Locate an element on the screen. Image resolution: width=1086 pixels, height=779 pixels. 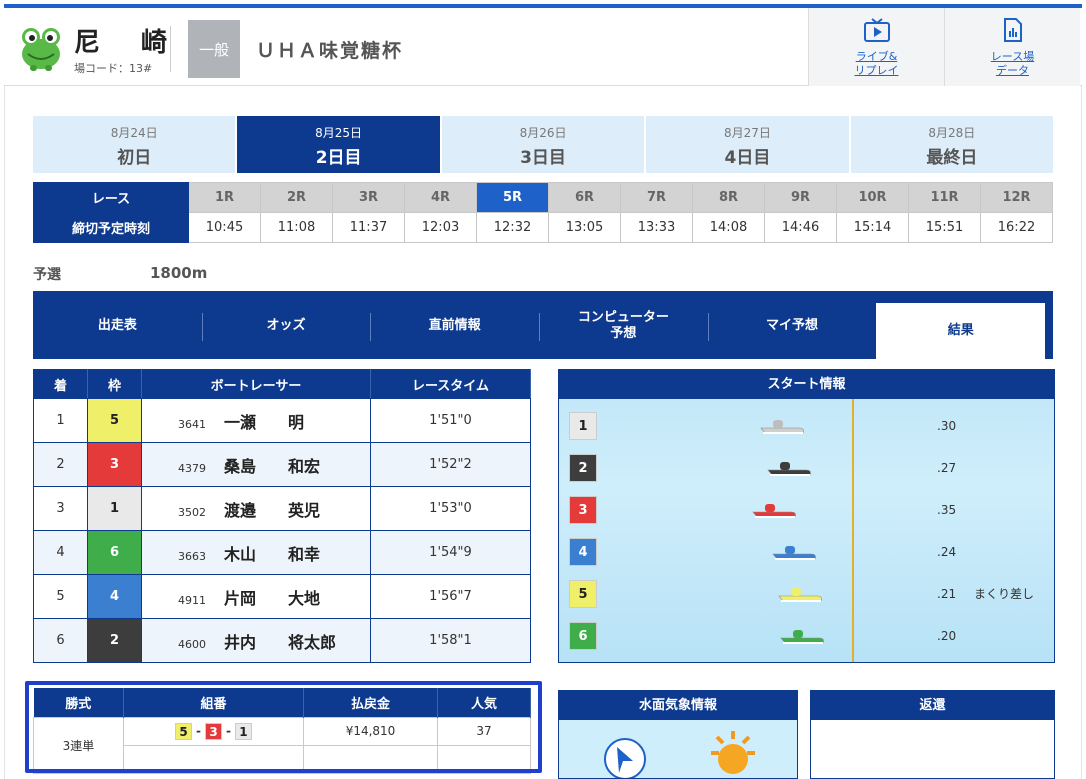
frog-mascot-icon is located at coordinates (41, 49).